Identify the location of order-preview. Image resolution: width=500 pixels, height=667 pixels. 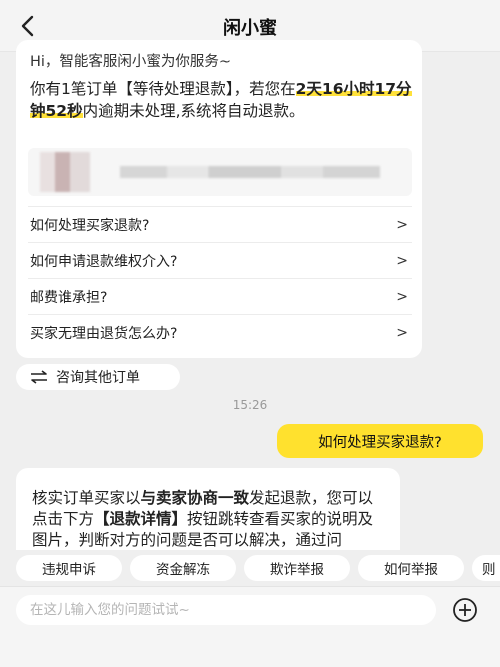
(220, 172).